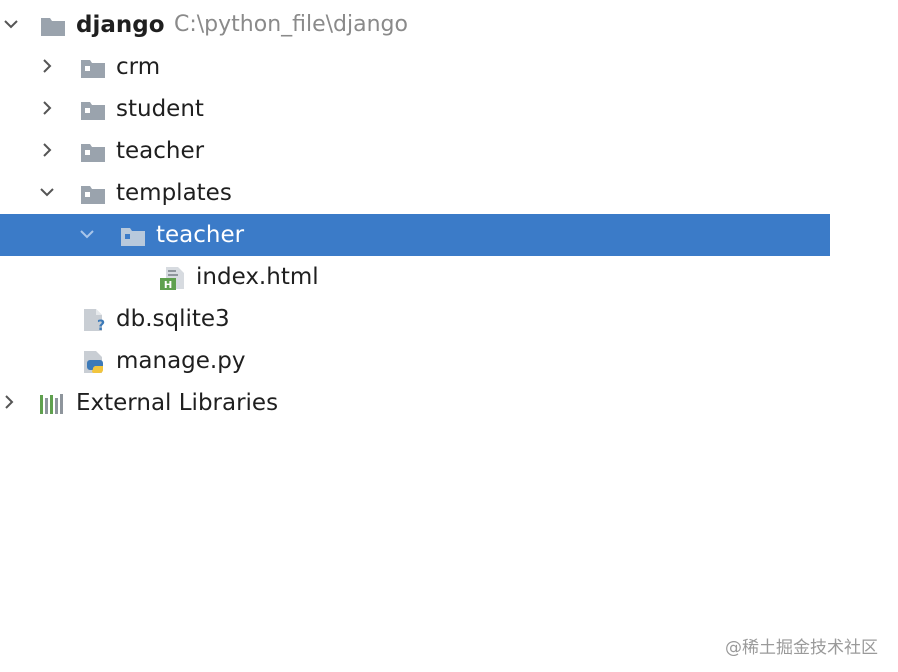 This screenshot has height=672, width=898. I want to click on tree-row-manage-py: manage.py, so click(415, 361).